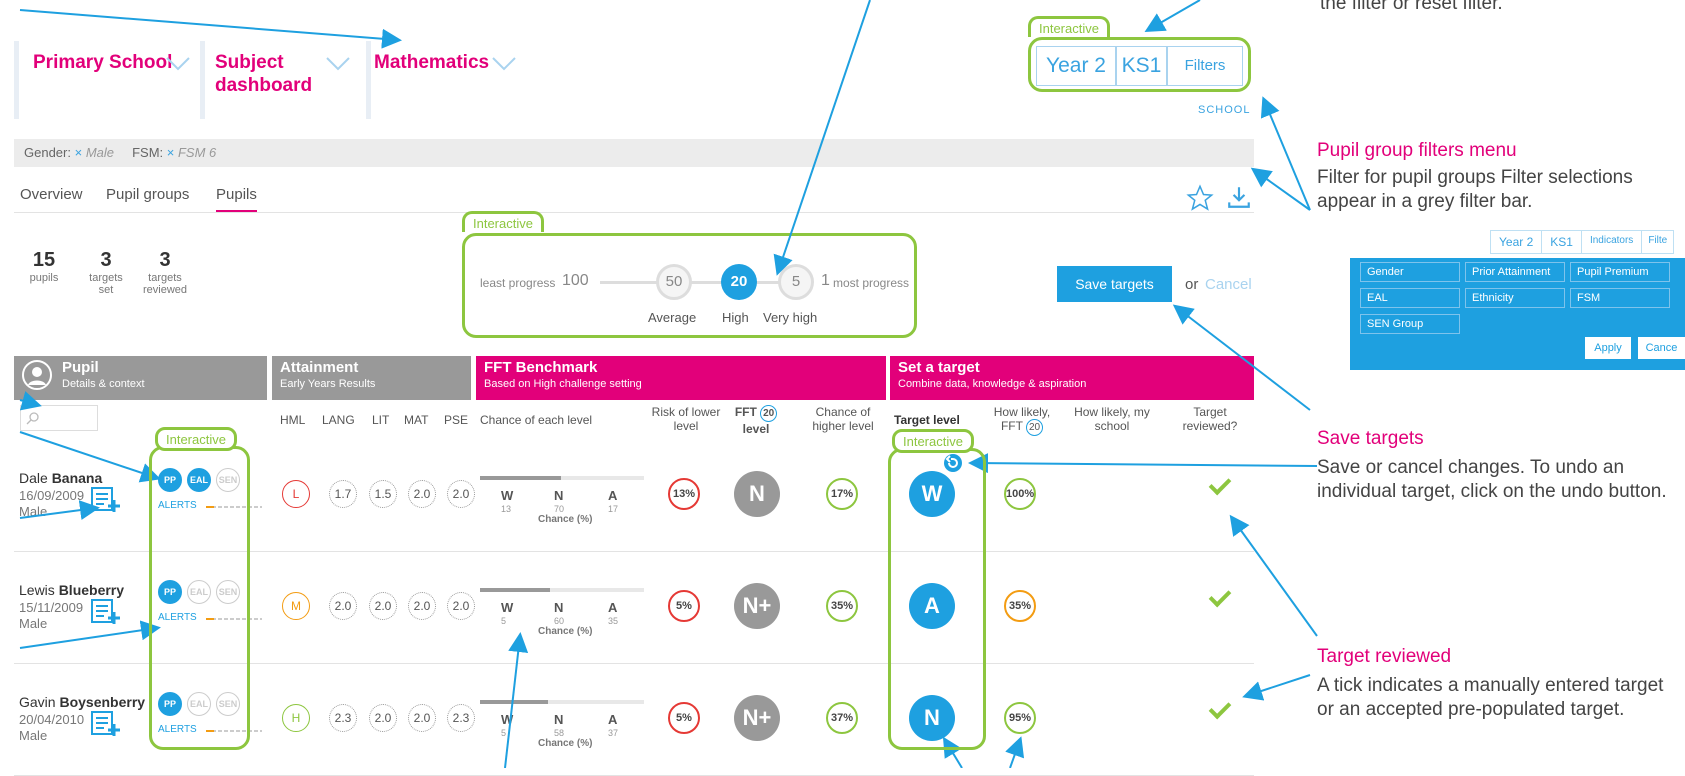  I want to click on tab-overview: Overview, so click(51, 194).